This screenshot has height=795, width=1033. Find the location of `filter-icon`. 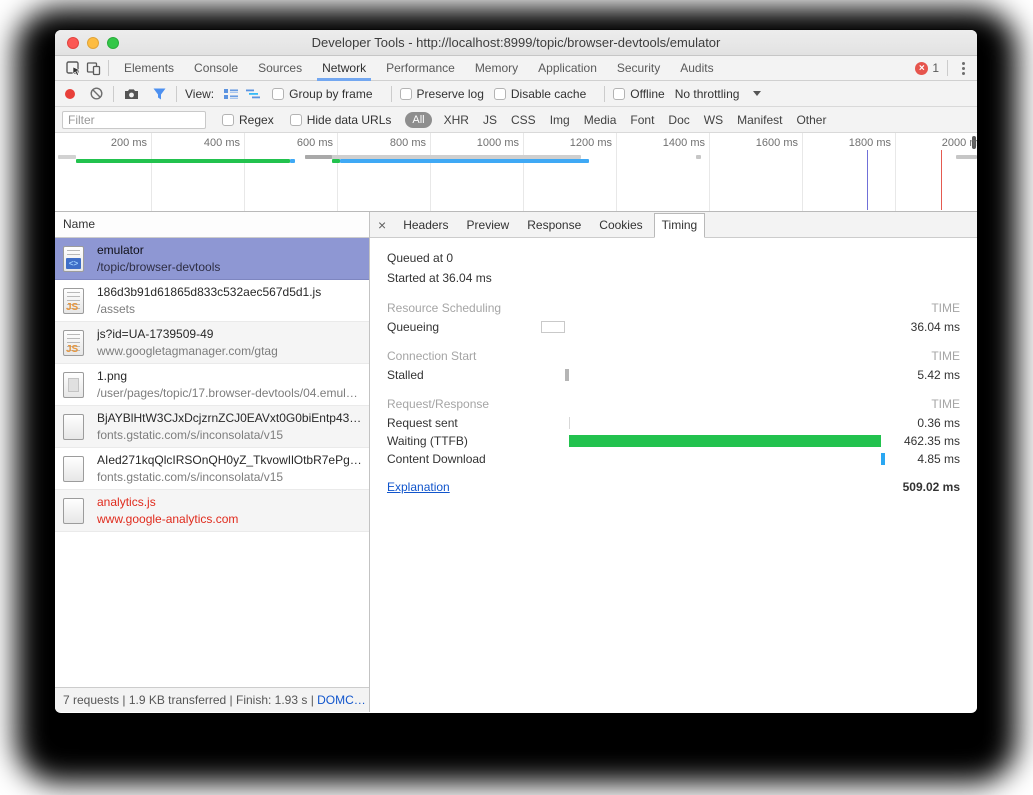

filter-icon is located at coordinates (159, 94).